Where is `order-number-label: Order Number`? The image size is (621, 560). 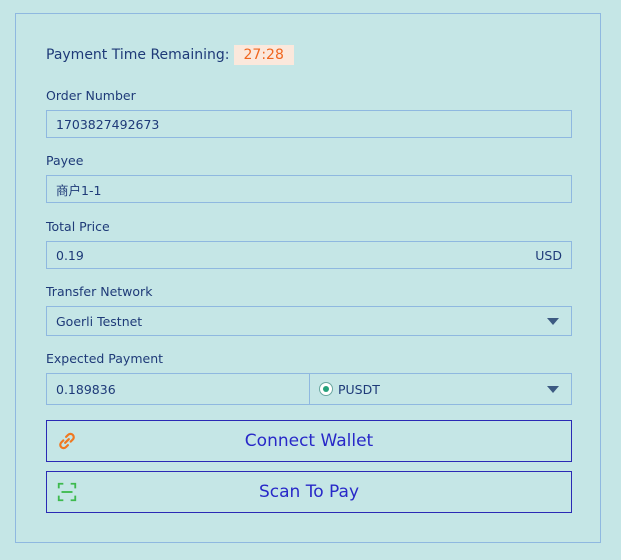
order-number-label: Order Number is located at coordinates (91, 95).